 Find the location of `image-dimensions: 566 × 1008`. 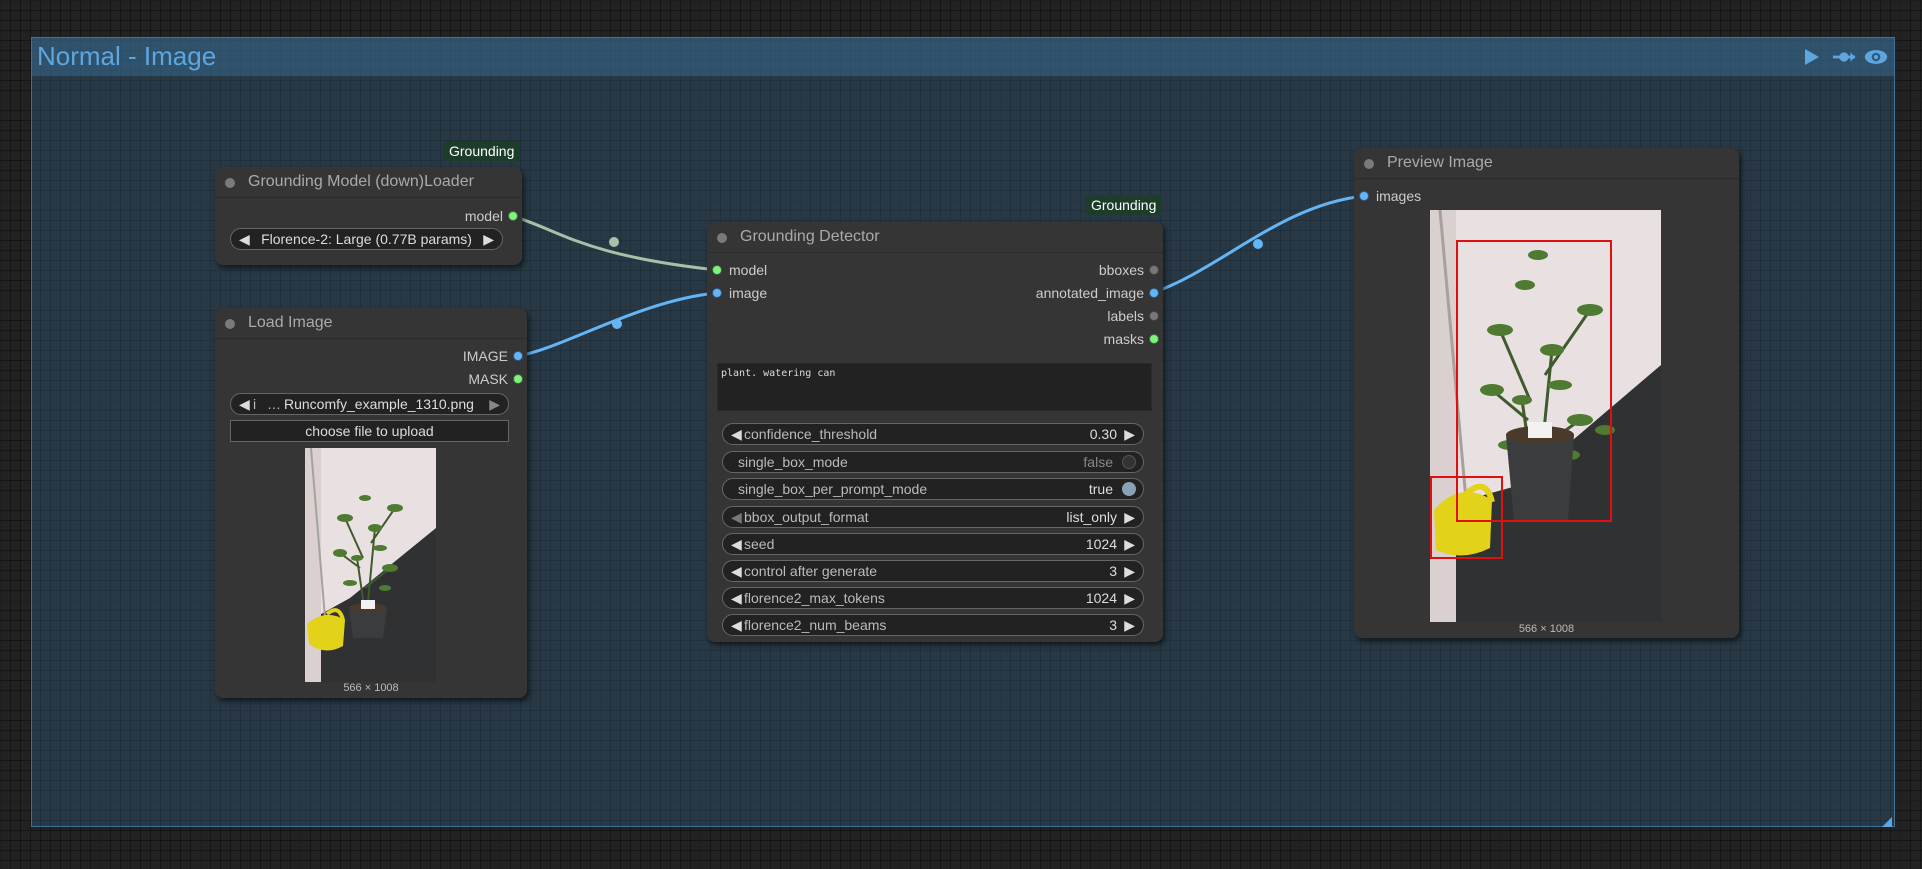

image-dimensions: 566 × 1008 is located at coordinates (371, 688).